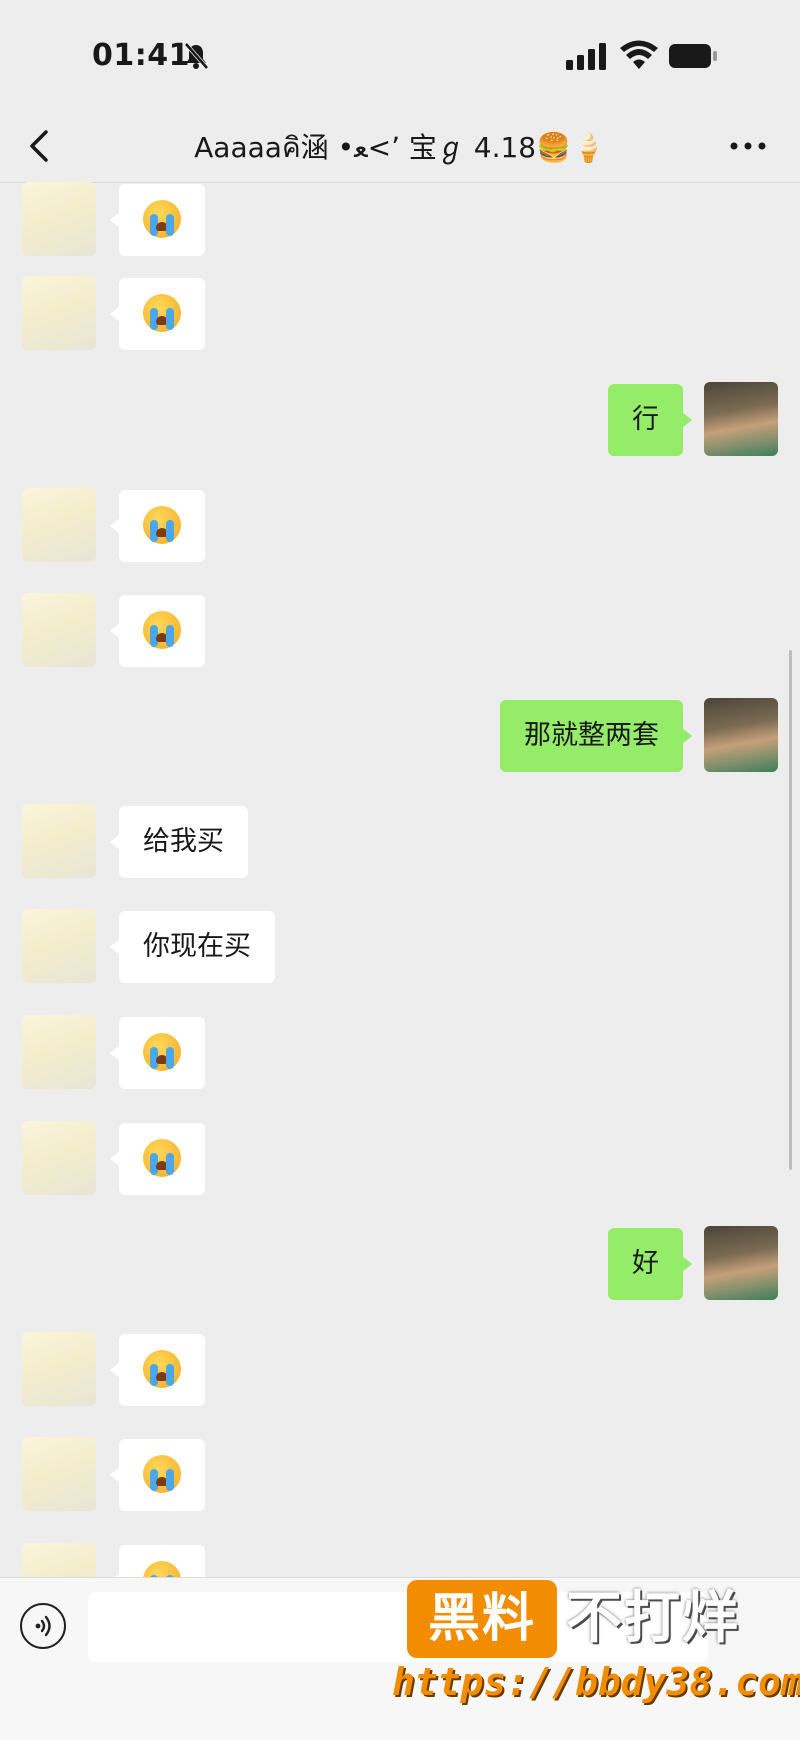 This screenshot has width=800, height=1740. What do you see at coordinates (400, 55) in the screenshot?
I see `status-bar: 01:41` at bounding box center [400, 55].